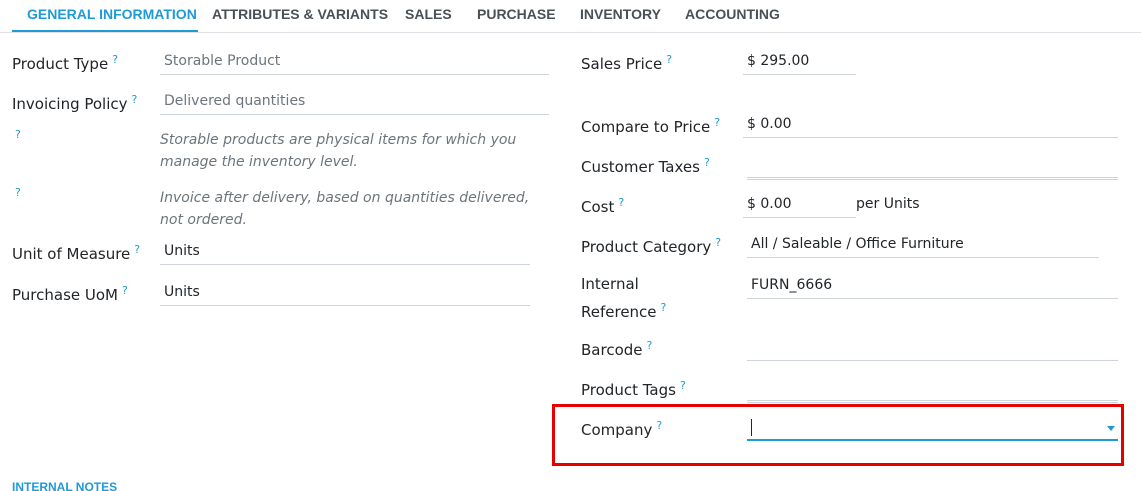 Image resolution: width=1141 pixels, height=491 pixels. I want to click on customer-taxes-label: Customer Taxes?, so click(645, 166).